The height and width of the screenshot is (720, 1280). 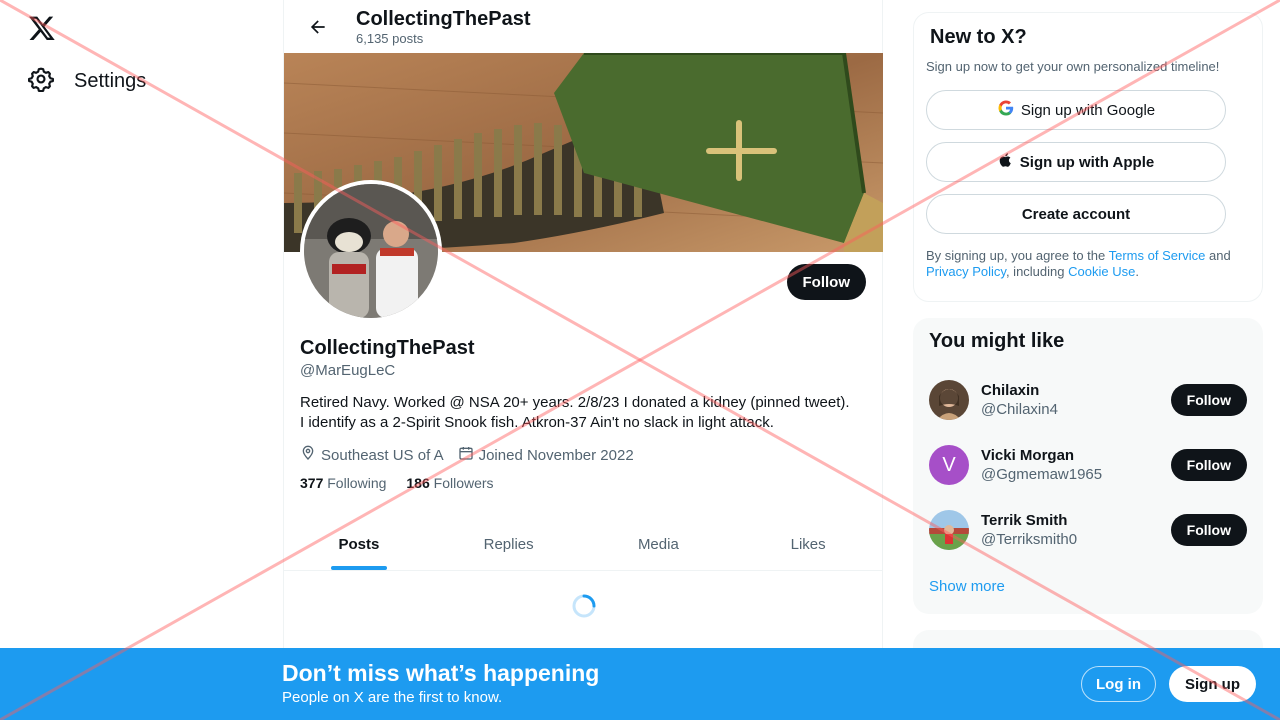 I want to click on create-account-button: Create account, so click(x=1076, y=214).